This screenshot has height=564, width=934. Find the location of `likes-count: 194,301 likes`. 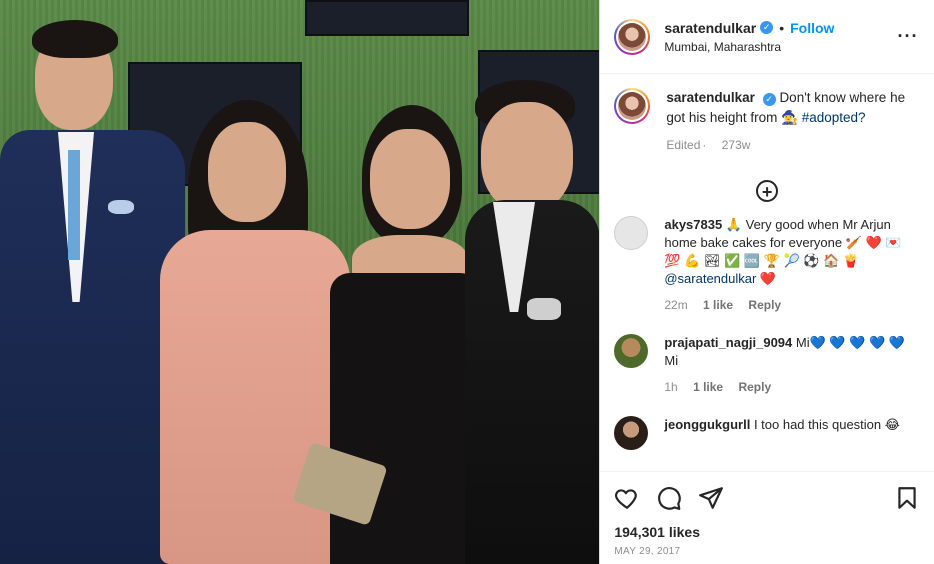

likes-count: 194,301 likes is located at coordinates (767, 532).